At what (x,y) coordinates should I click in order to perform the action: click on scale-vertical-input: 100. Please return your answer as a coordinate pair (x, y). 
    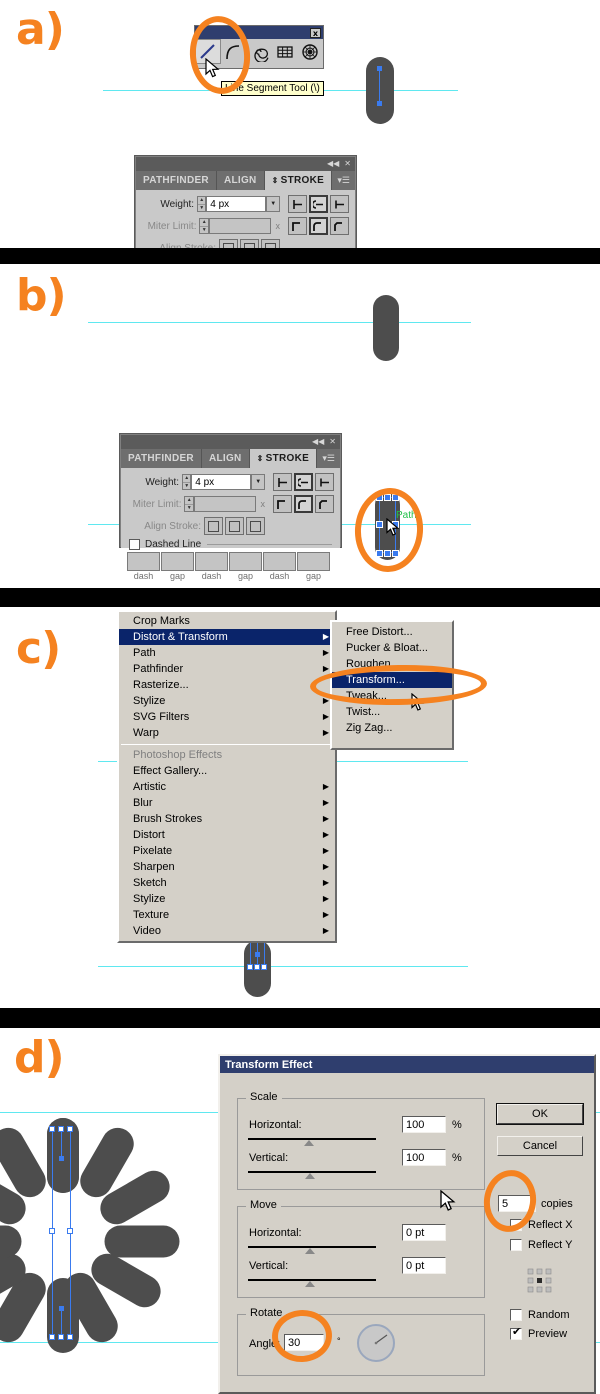
    Looking at the image, I should click on (424, 1157).